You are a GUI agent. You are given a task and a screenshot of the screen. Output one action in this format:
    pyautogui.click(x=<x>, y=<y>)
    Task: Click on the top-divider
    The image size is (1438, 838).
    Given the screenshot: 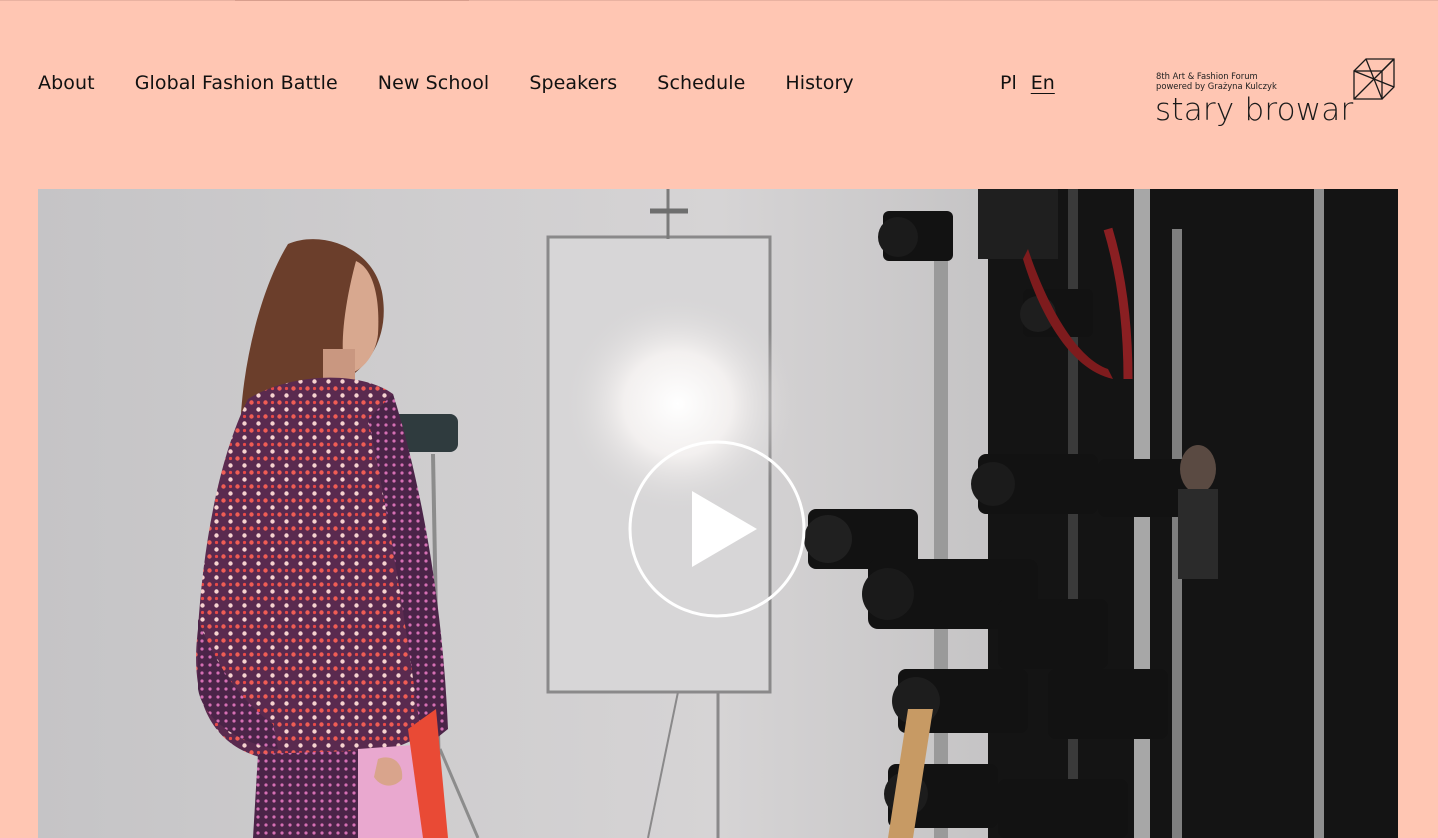 What is the action you would take?
    pyautogui.click(x=719, y=0)
    